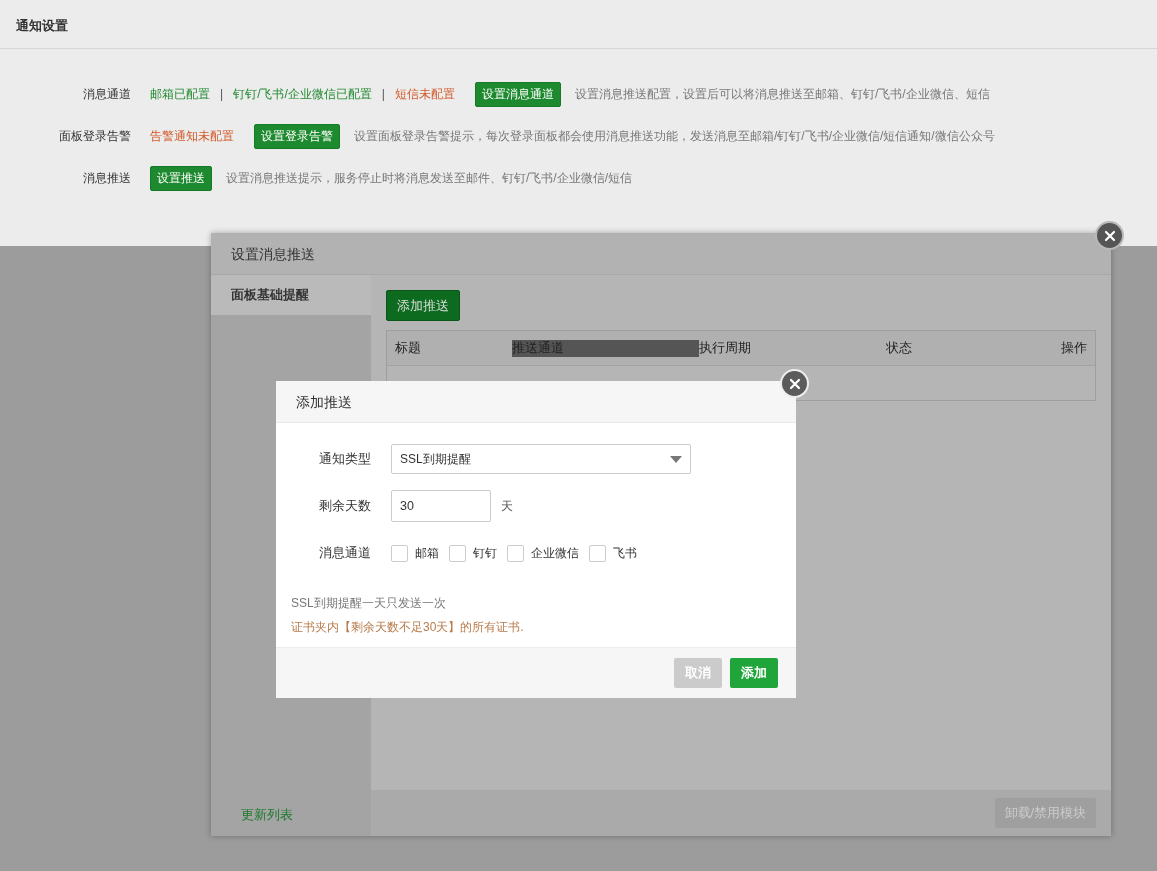 The width and height of the screenshot is (1157, 871). What do you see at coordinates (94, 136) in the screenshot?
I see `setting-label: 面板登录告警` at bounding box center [94, 136].